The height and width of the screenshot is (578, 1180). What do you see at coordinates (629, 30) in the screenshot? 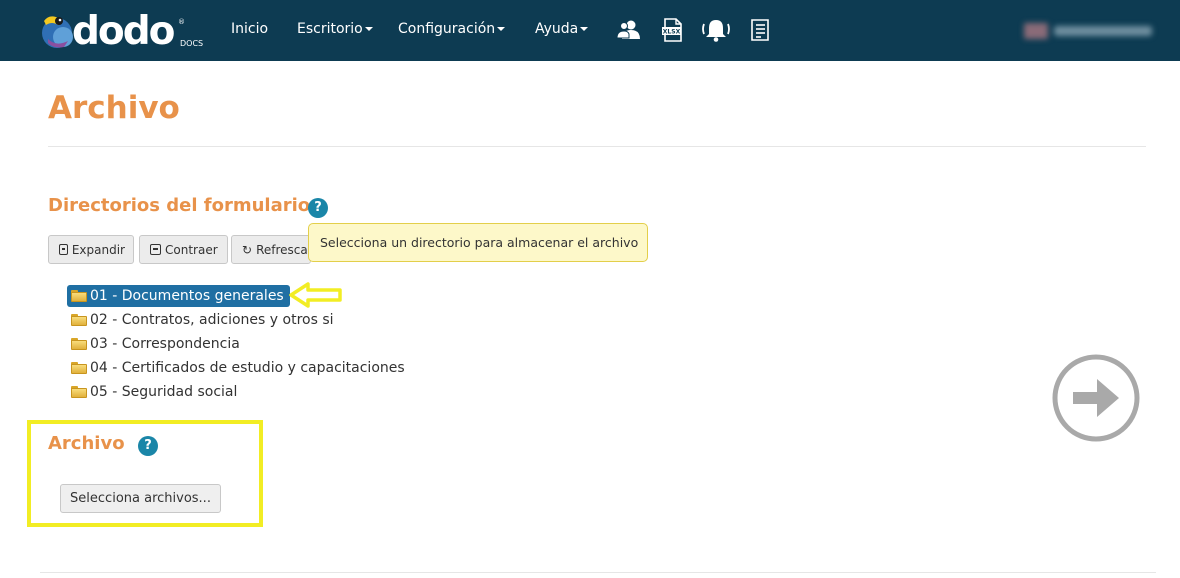
I see `users-icon` at bounding box center [629, 30].